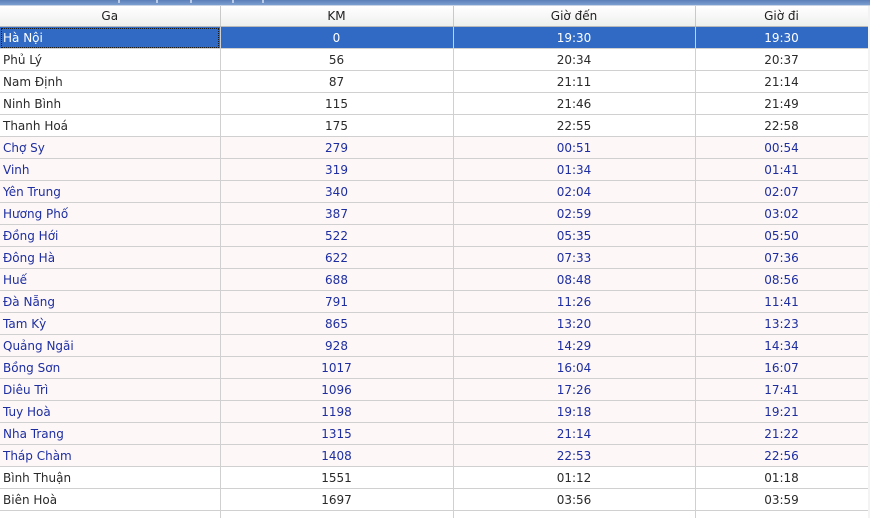 The width and height of the screenshot is (870, 518). I want to click on departure-cell, so click(782, 514).